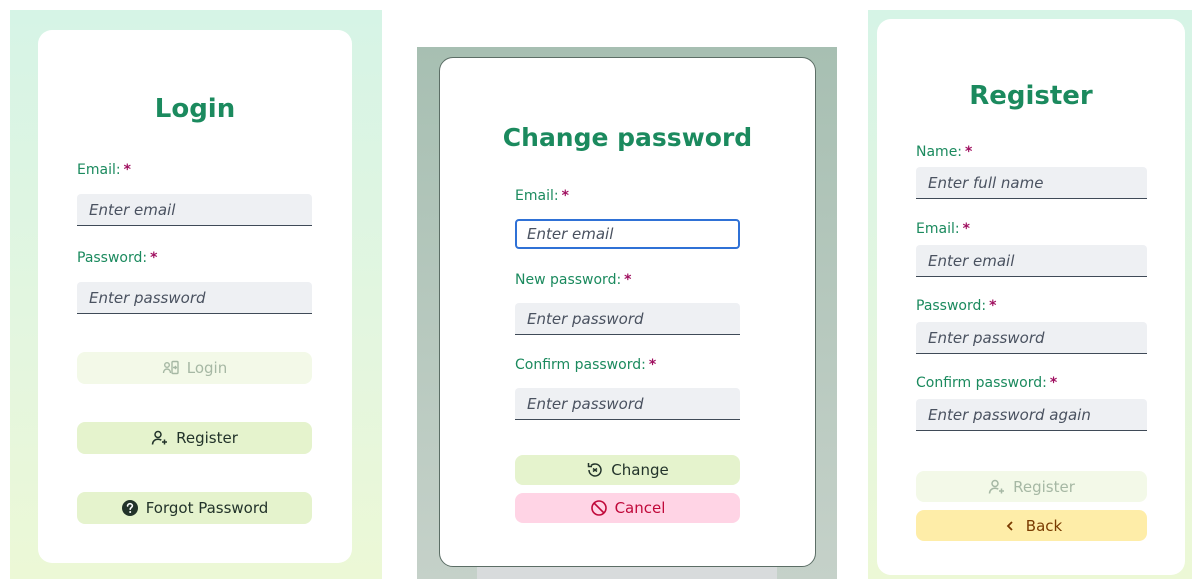  Describe the element at coordinates (627, 572) in the screenshot. I see `backdrop-strip` at that location.